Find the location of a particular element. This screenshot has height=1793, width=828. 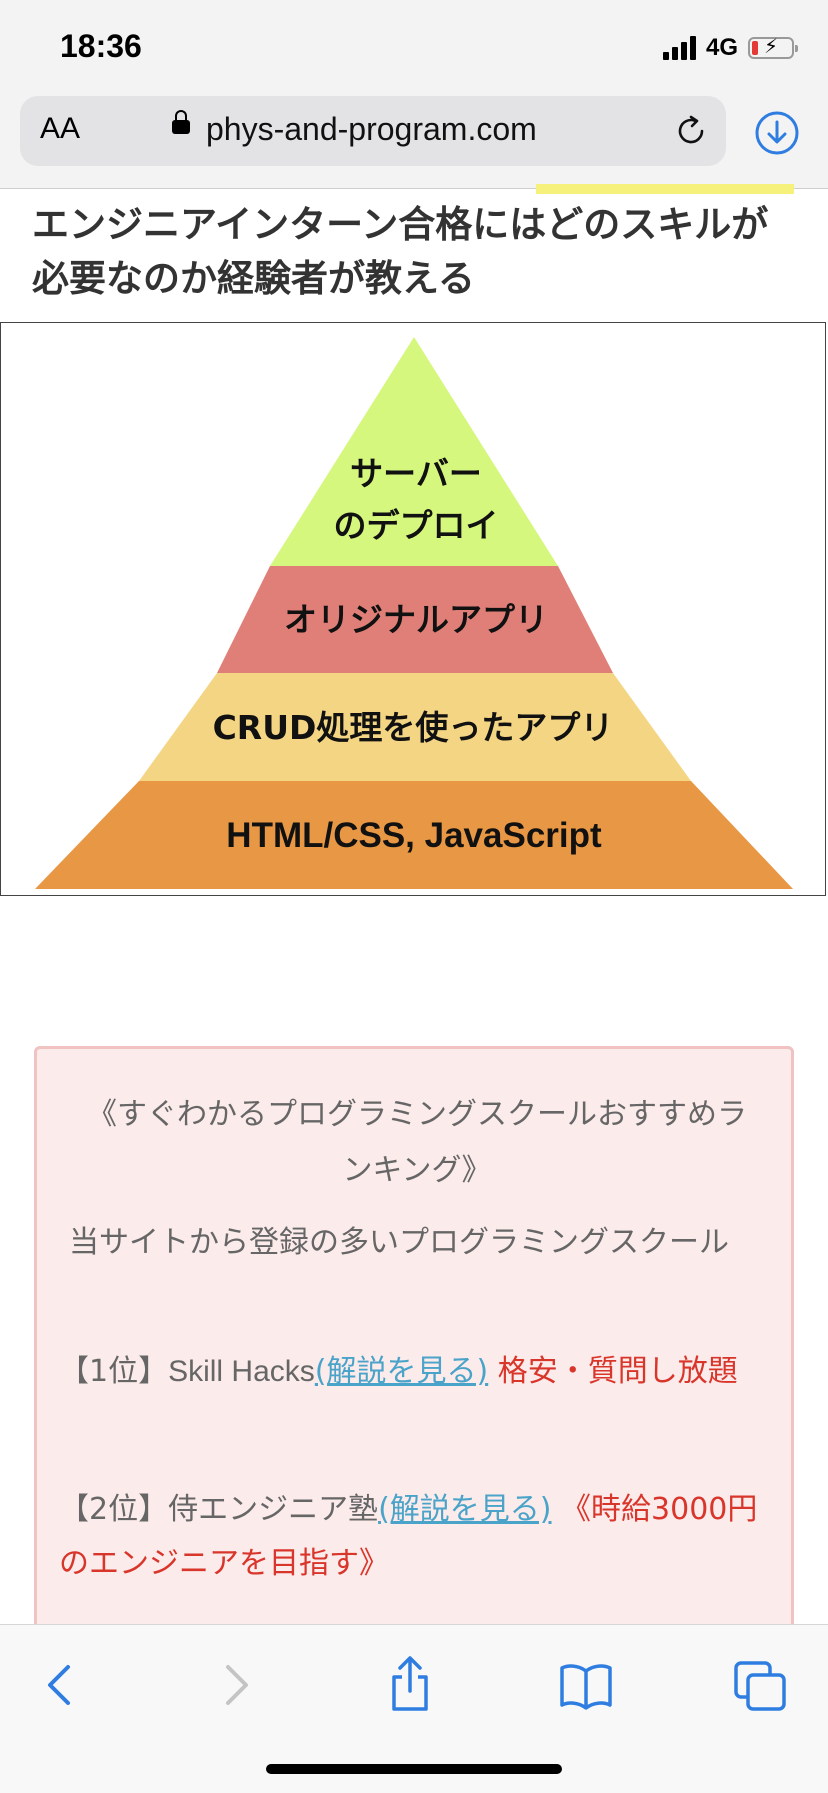

pyramid-label-crud-app: CRUD処理を使ったアプリ is located at coordinates (413, 727).